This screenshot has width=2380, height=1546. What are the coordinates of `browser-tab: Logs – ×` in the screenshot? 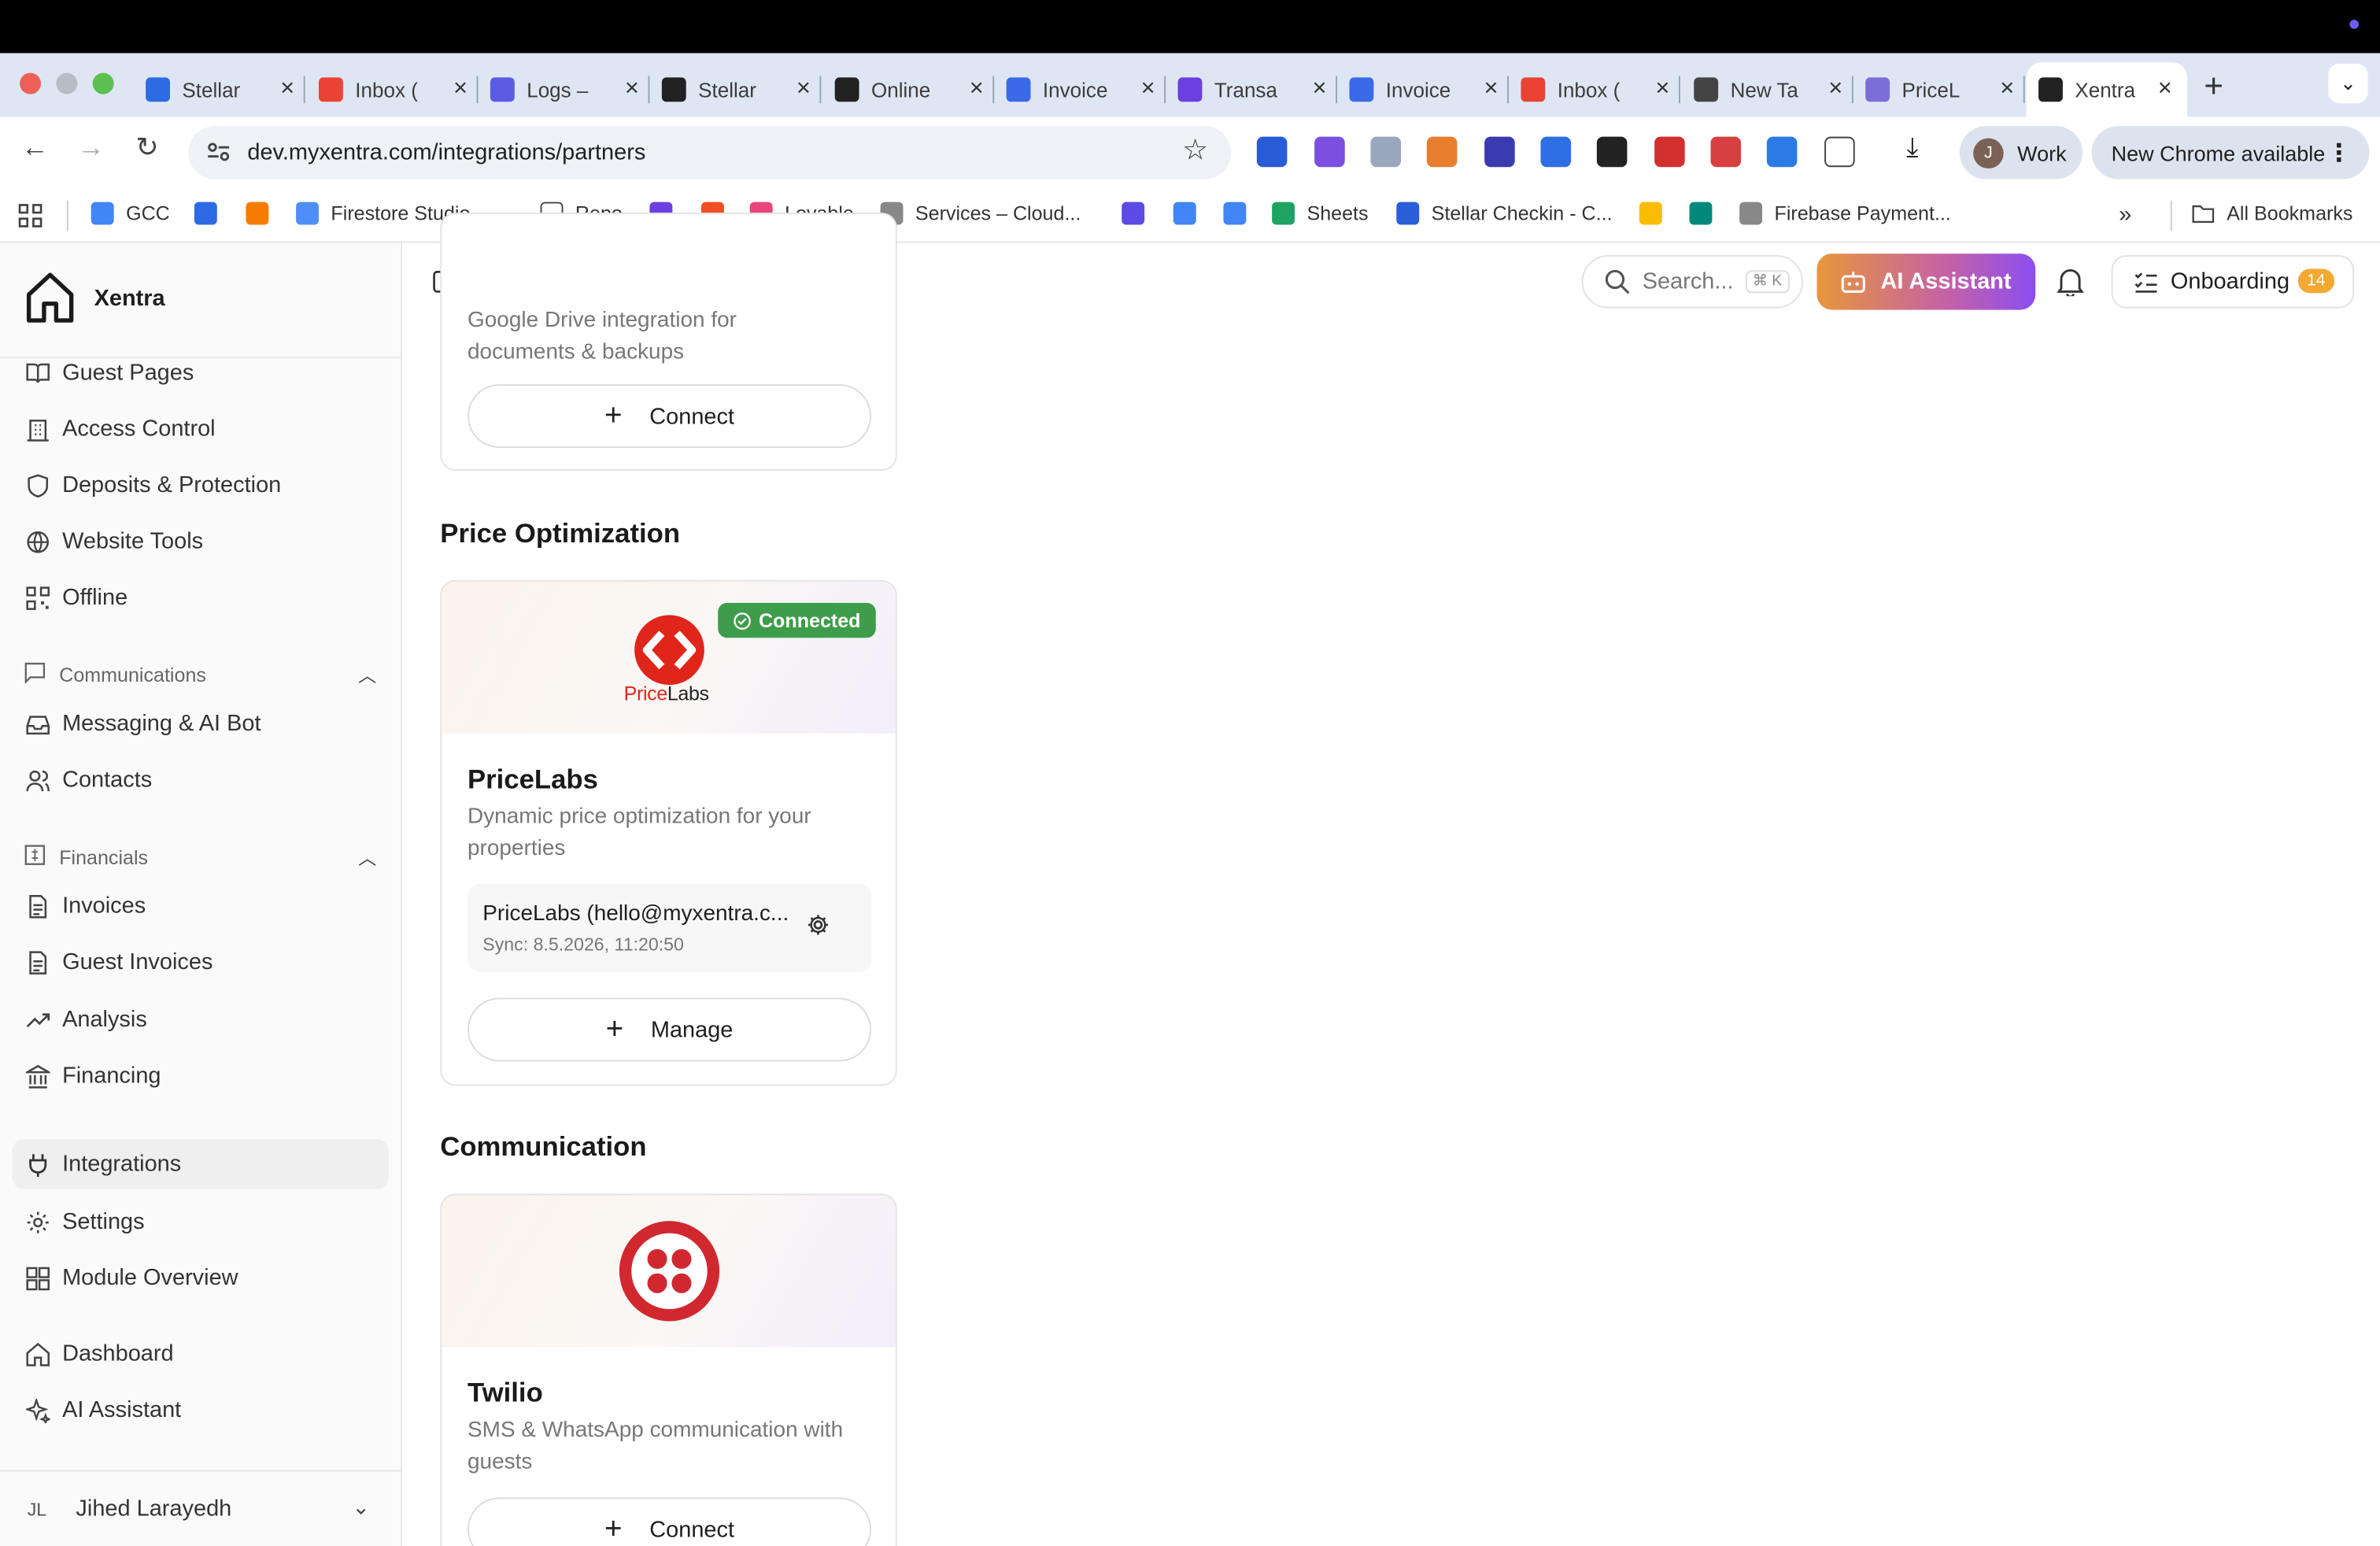 It's located at (570, 89).